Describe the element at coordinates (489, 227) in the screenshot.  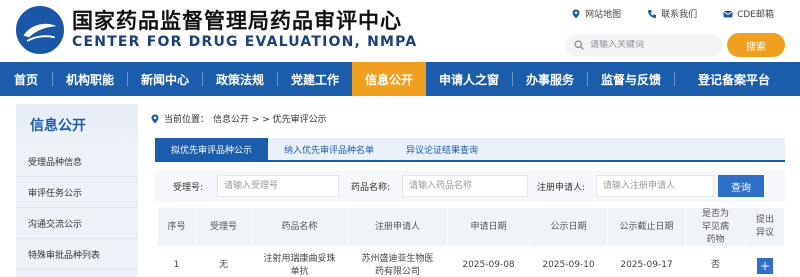
I see `col-header-apply-date: 申请日期` at that location.